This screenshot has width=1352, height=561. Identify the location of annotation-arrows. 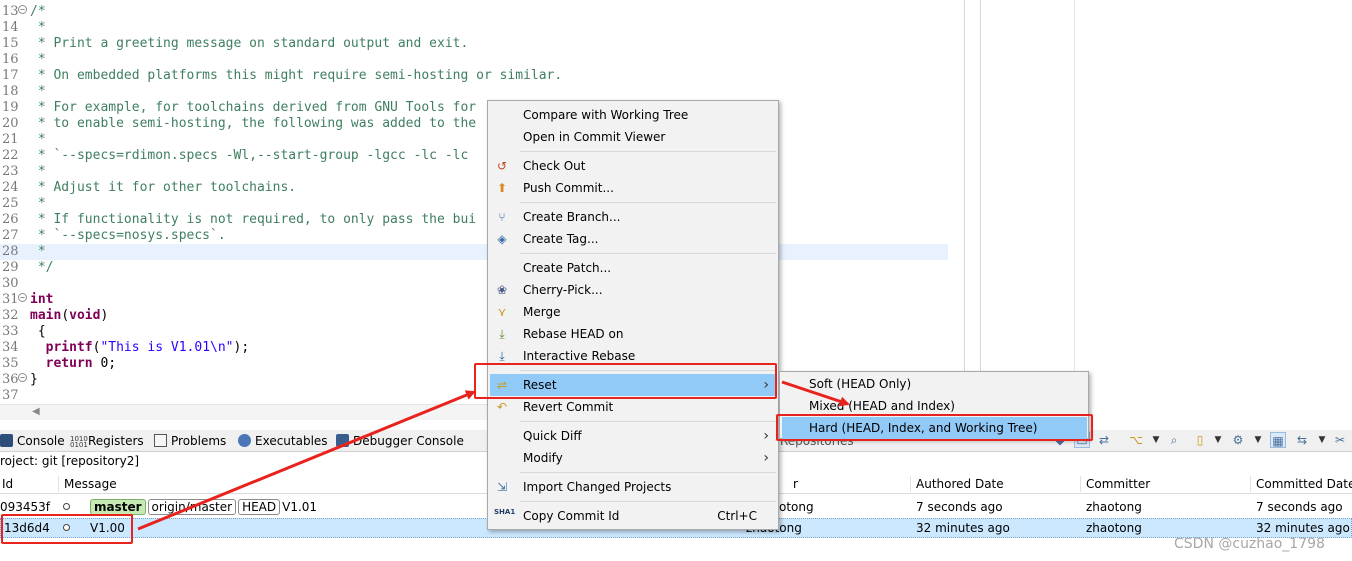
(493, 455).